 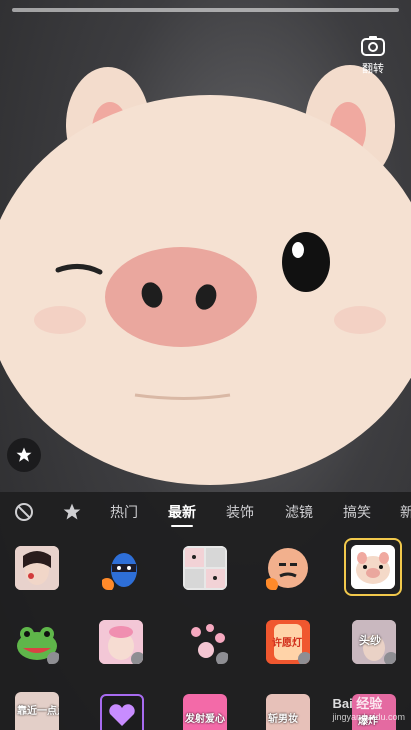 I want to click on watermark: Bai 经验 jingyan.baidu.com, so click(x=368, y=707).